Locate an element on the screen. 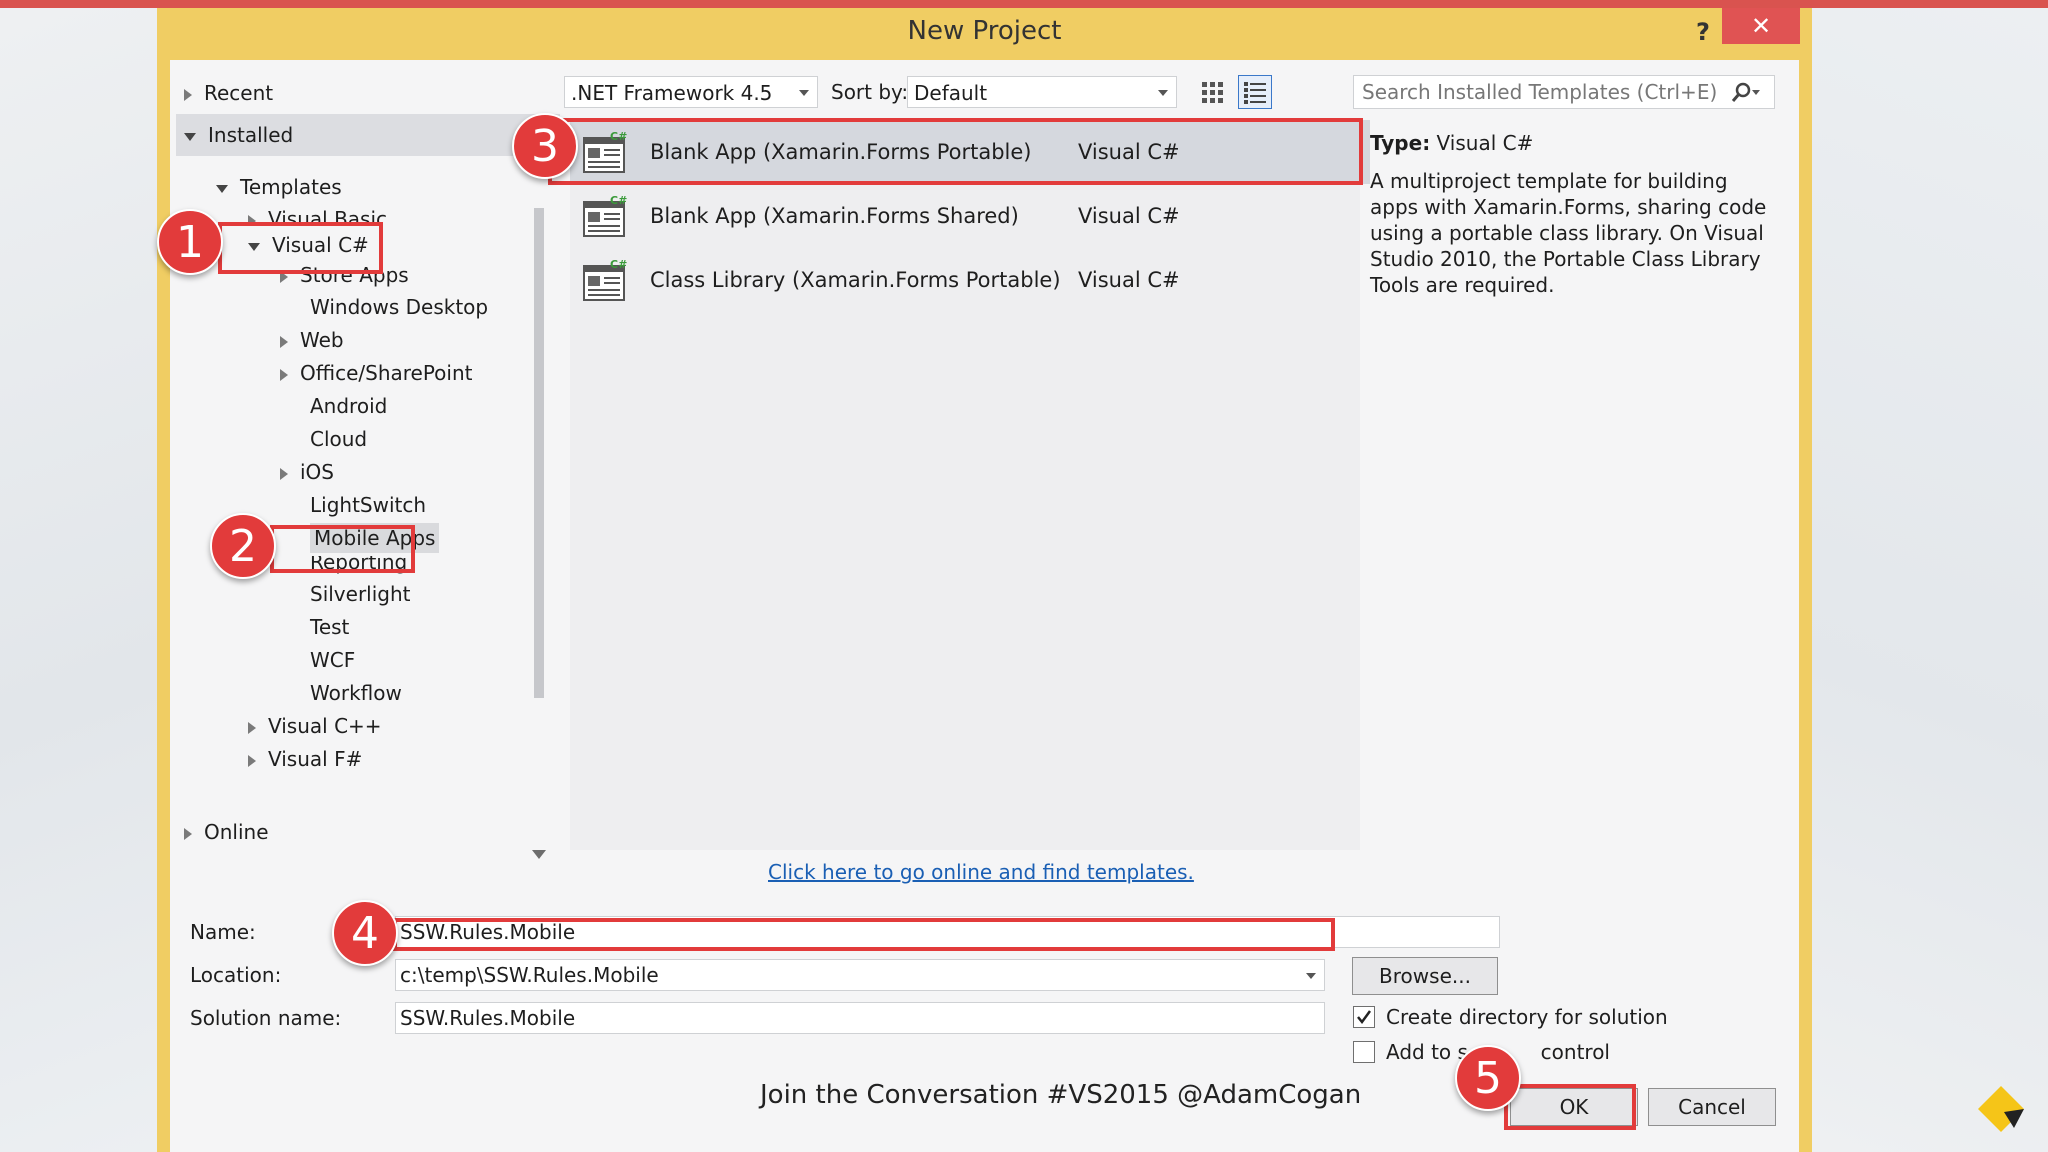  medium-icons-view-button is located at coordinates (1212, 92).